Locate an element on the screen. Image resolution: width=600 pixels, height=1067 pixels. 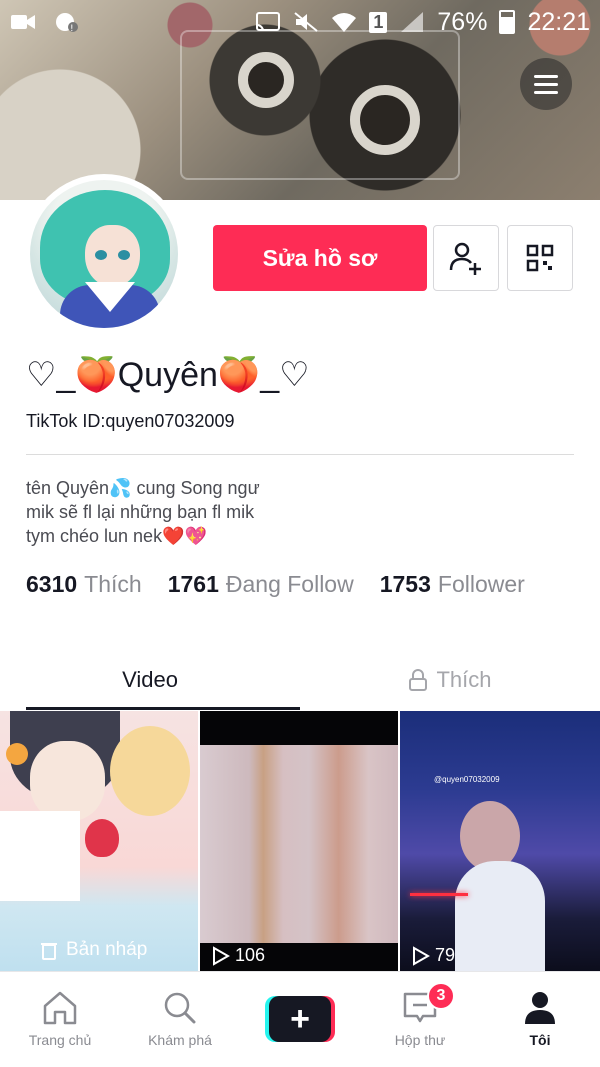
trash-icon is located at coordinates (49, 951).